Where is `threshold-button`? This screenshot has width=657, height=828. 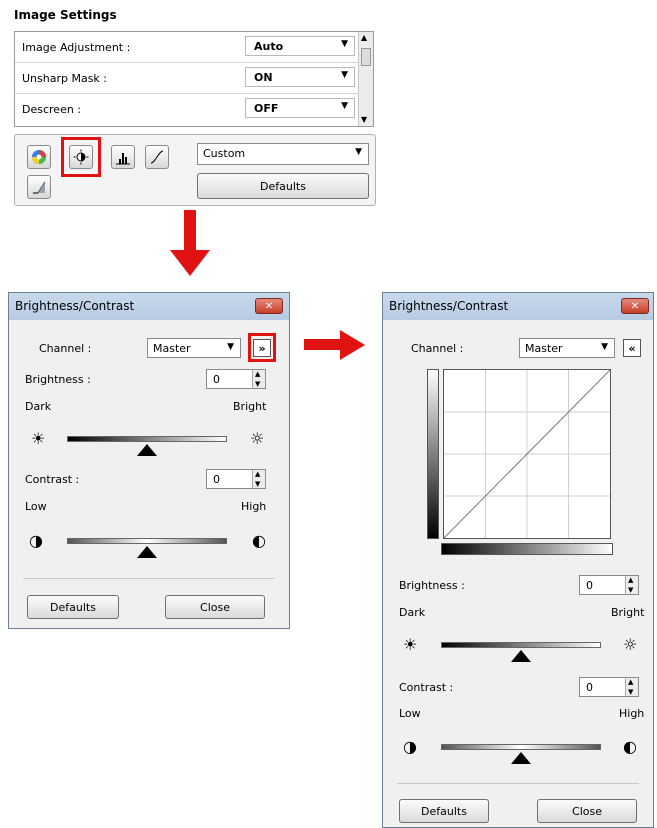 threshold-button is located at coordinates (39, 187).